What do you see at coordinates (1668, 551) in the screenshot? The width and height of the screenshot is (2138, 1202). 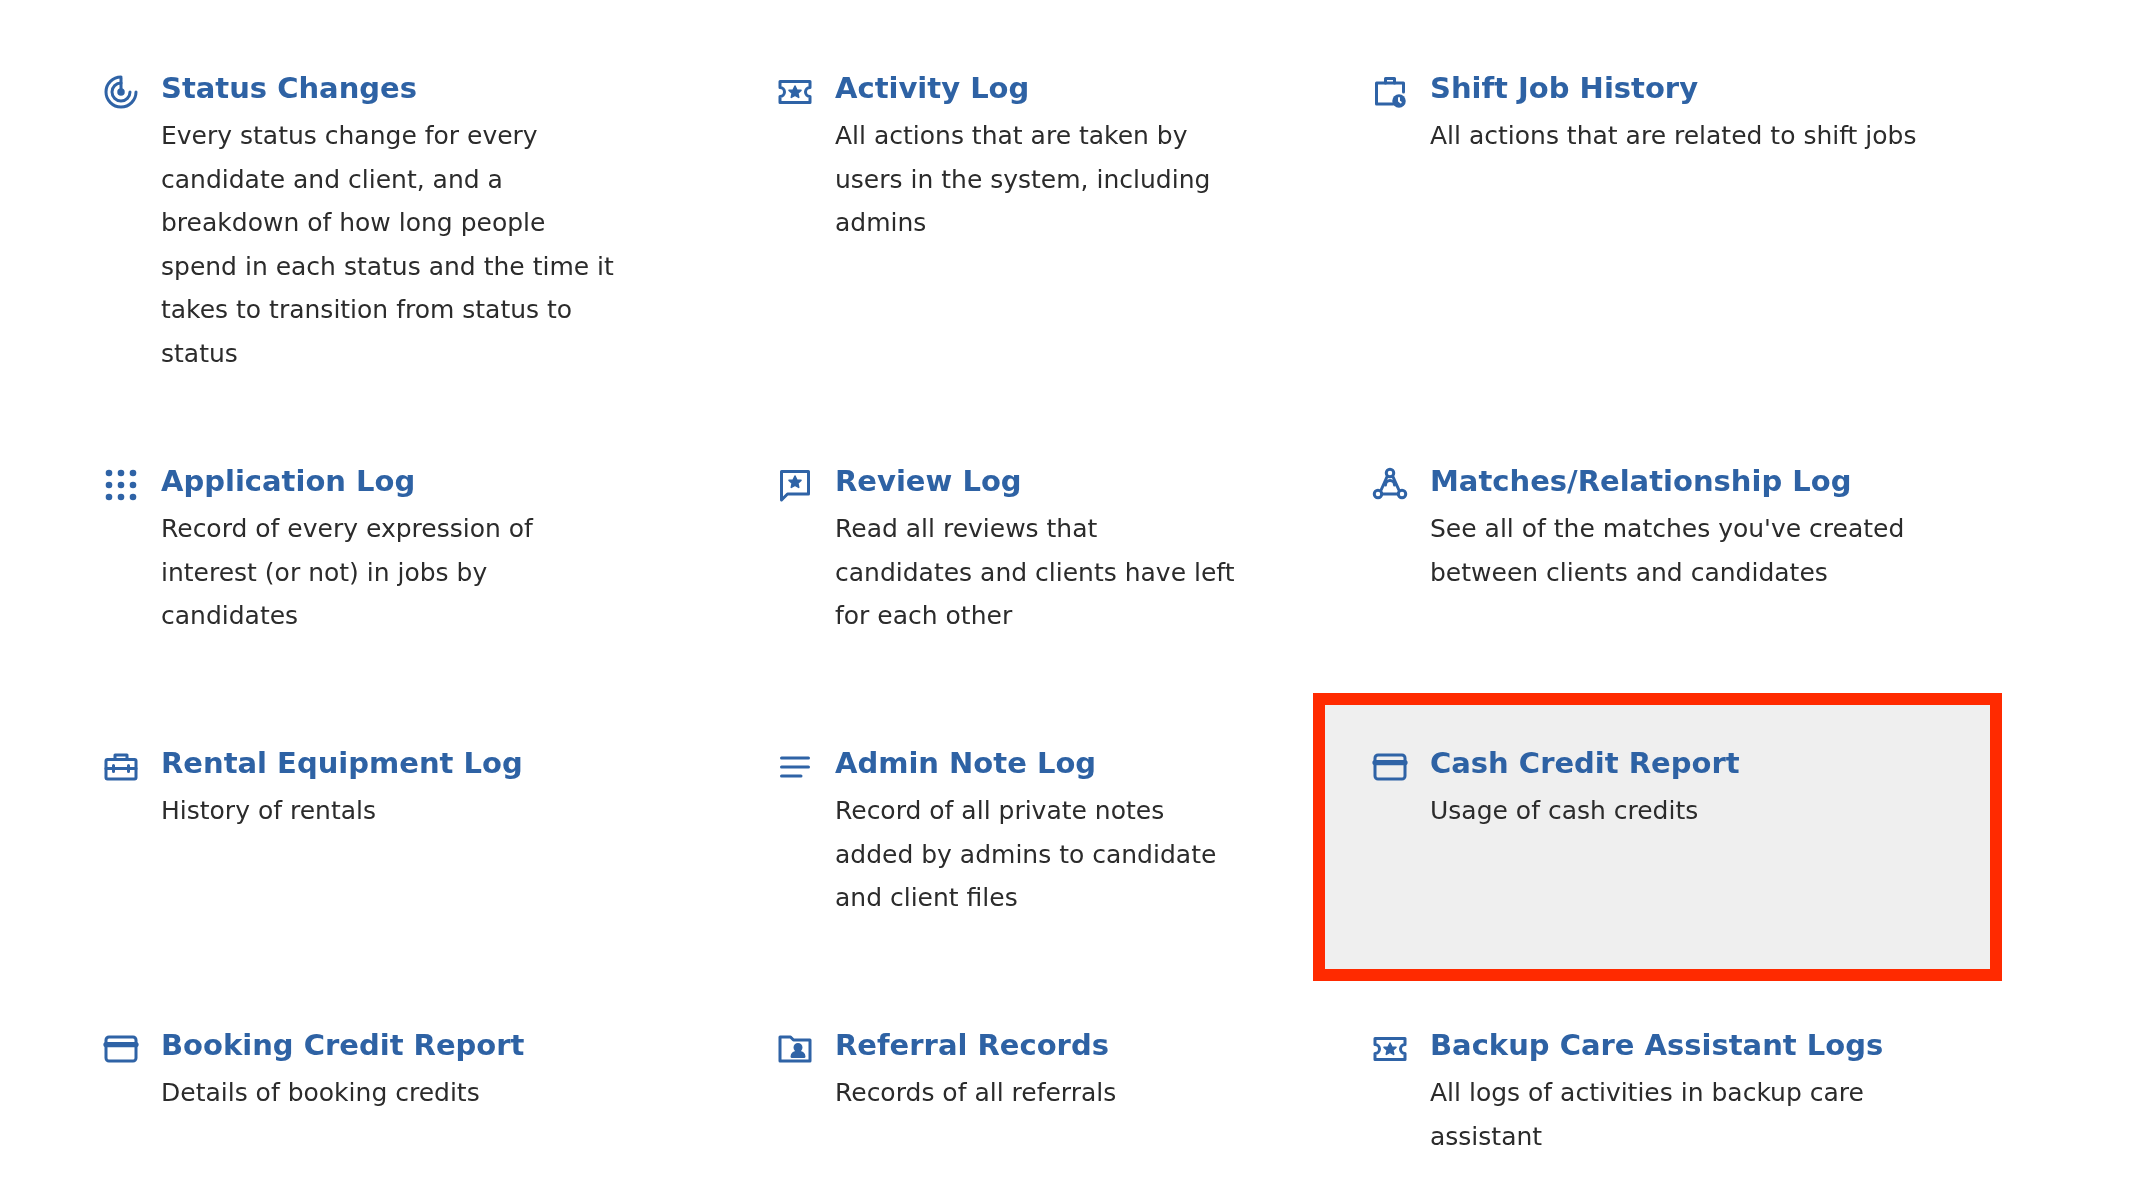 I see `report-description: See all of the matches you've created between clients and candidates` at bounding box center [1668, 551].